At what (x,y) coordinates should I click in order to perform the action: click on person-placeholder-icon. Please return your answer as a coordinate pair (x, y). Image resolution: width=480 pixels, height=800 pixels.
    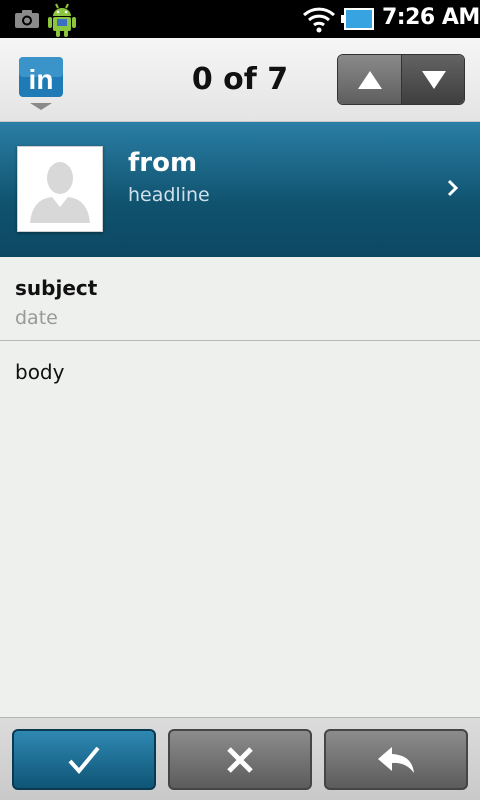
    Looking at the image, I should click on (60, 189).